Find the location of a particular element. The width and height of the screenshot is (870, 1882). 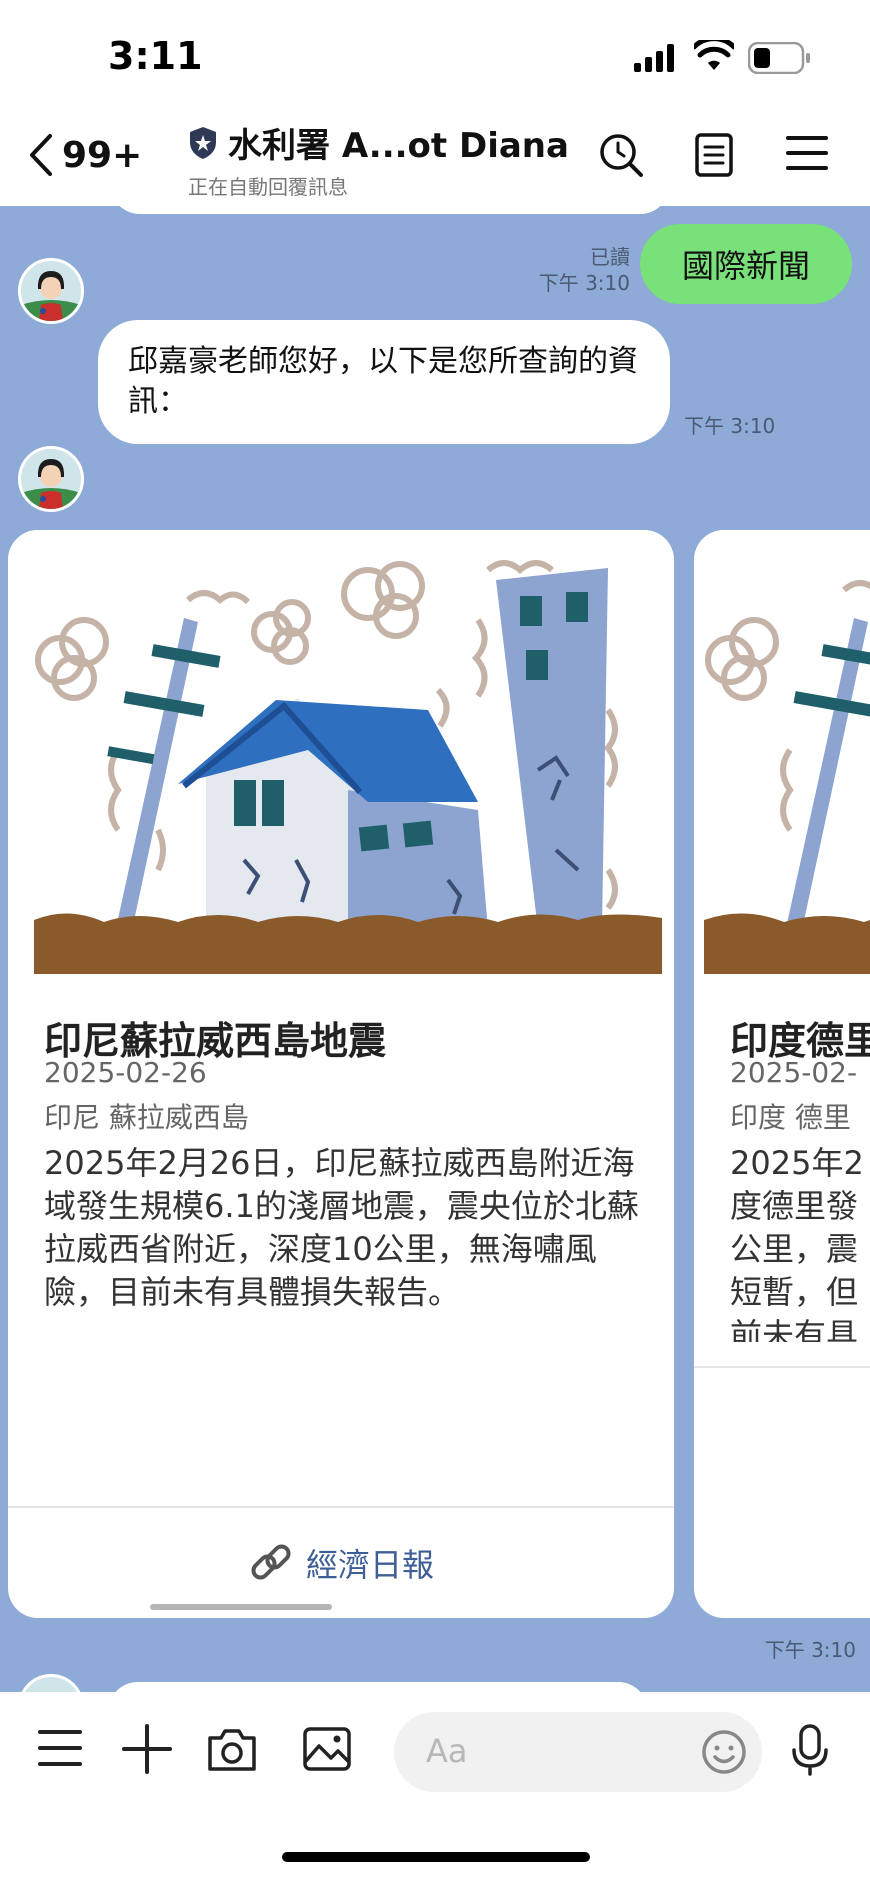

card-link-label: 經濟日報 is located at coordinates (369, 1565).